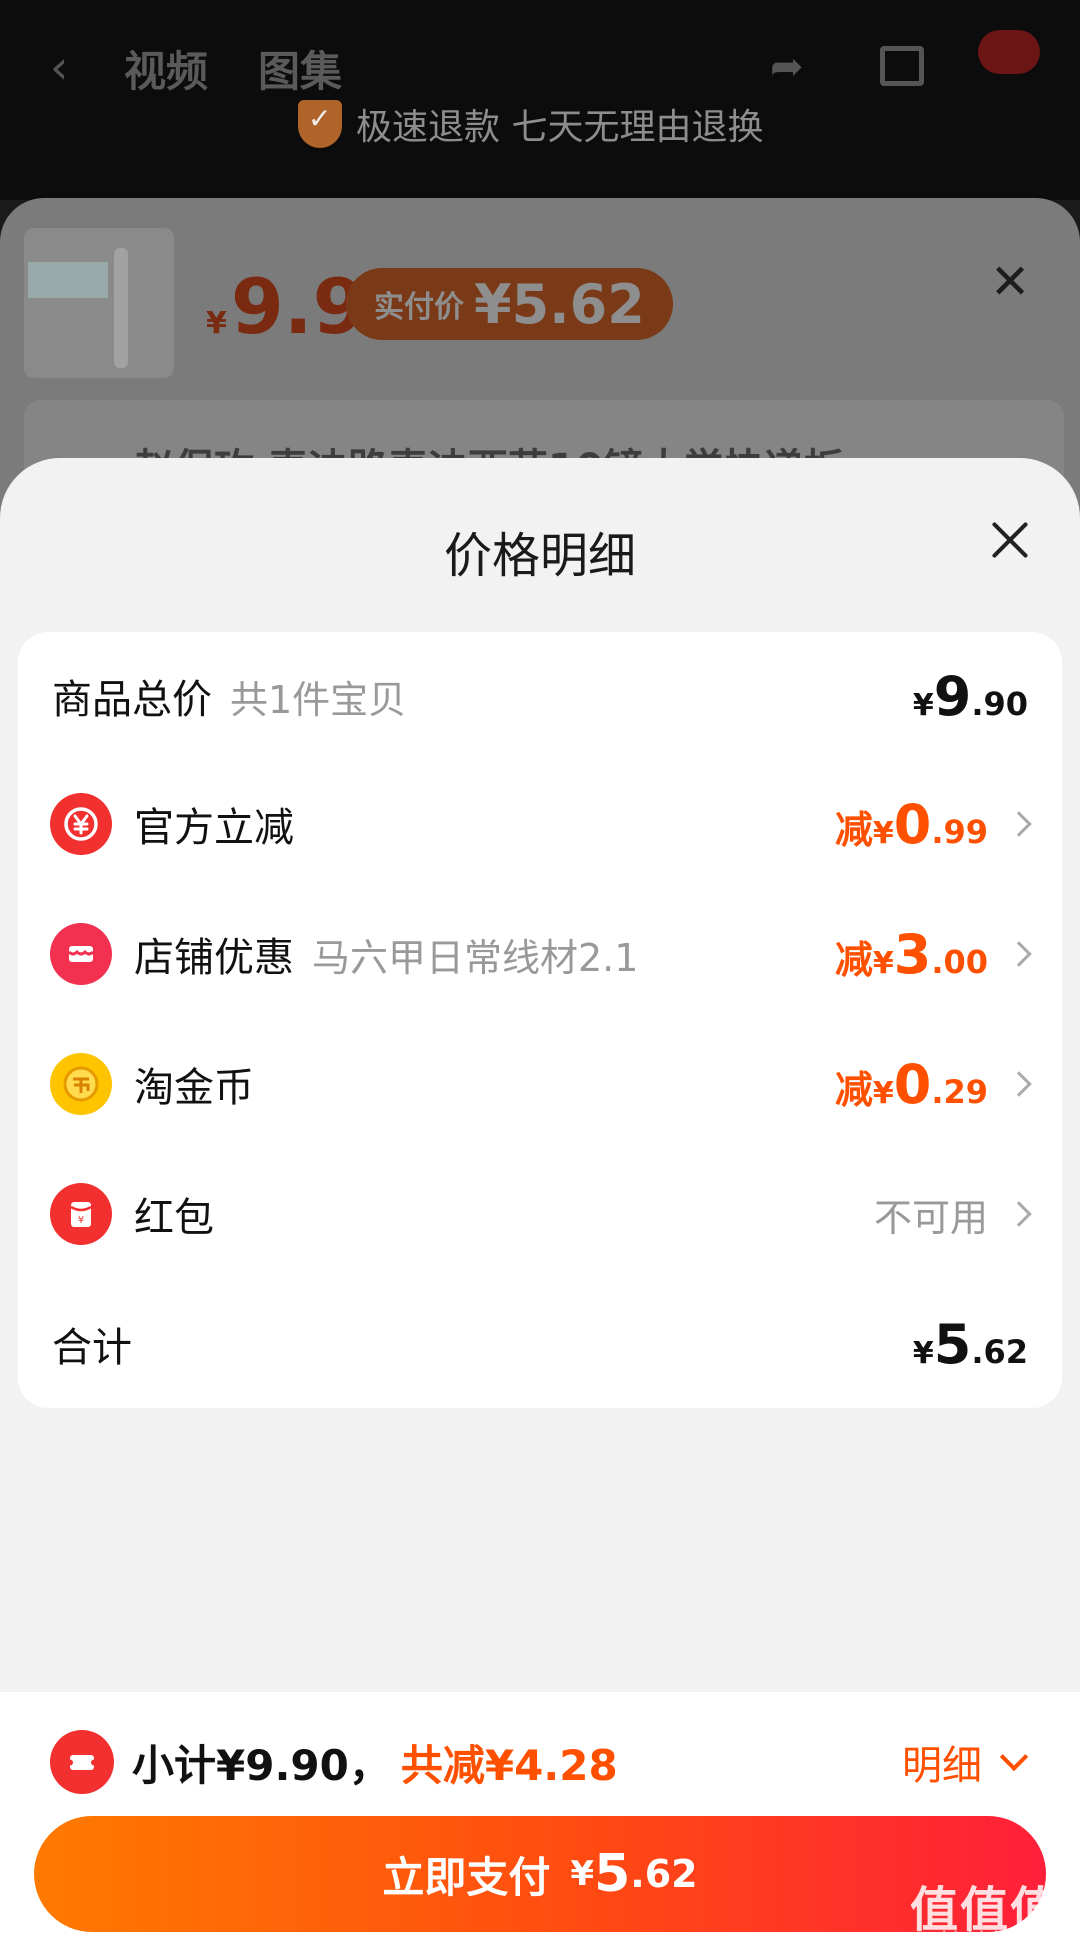 This screenshot has width=1080, height=1956. I want to click on share-icon: ➦, so click(787, 67).